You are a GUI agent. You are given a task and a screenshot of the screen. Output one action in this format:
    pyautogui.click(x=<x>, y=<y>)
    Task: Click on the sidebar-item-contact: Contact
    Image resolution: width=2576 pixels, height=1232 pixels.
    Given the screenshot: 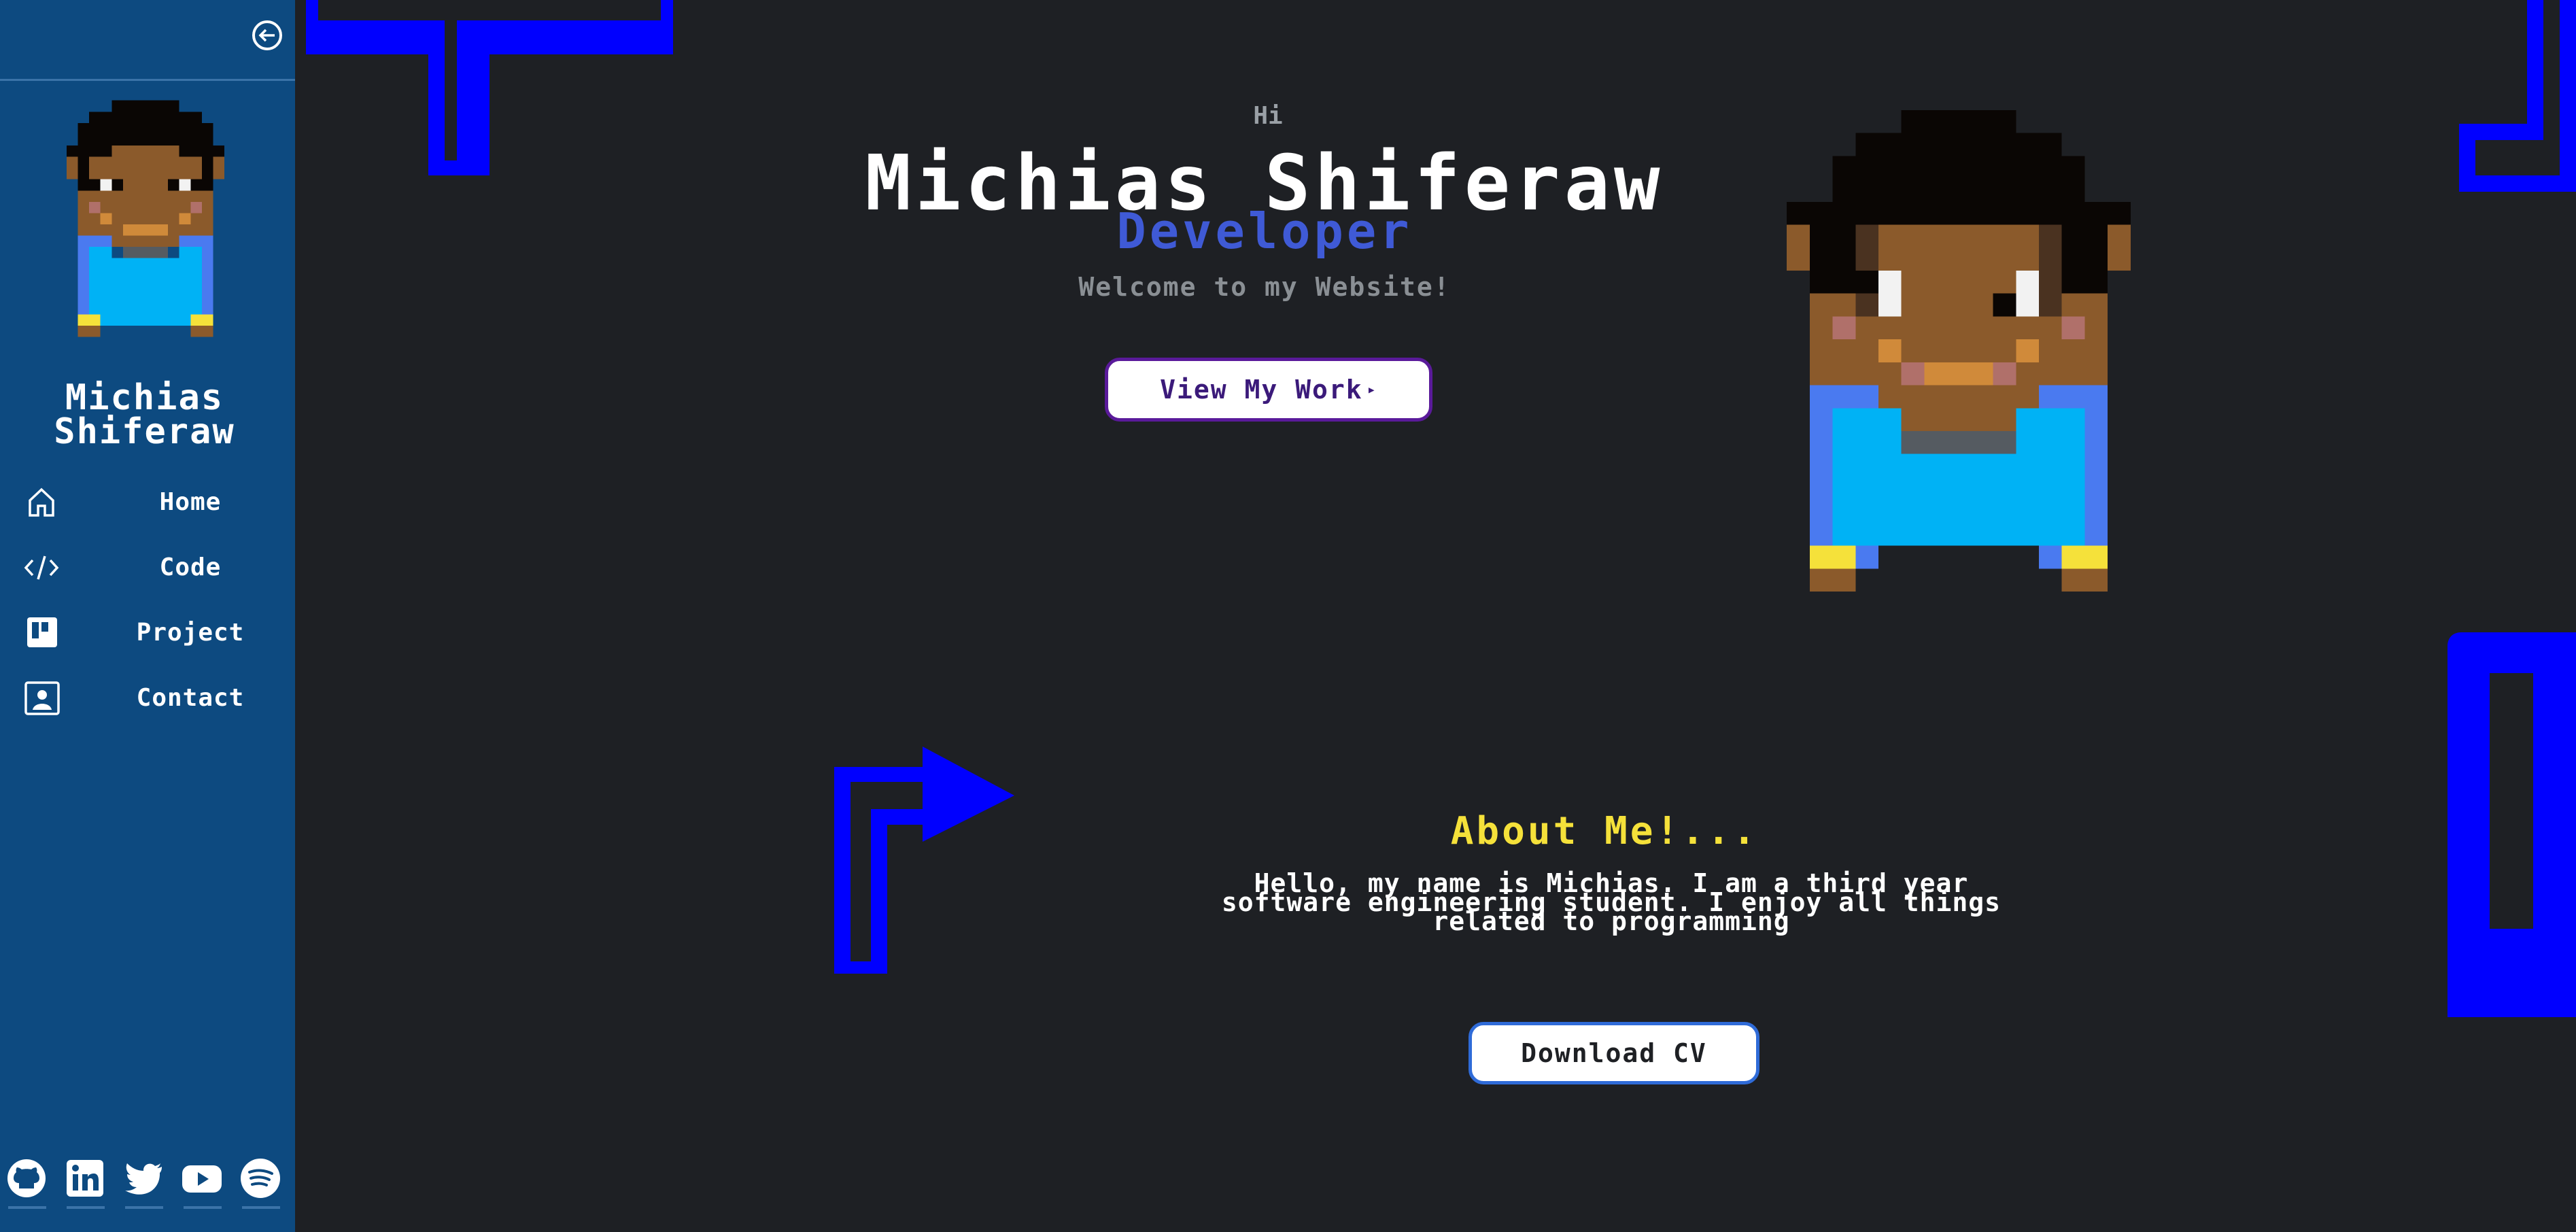 What is the action you would take?
    pyautogui.click(x=147, y=697)
    